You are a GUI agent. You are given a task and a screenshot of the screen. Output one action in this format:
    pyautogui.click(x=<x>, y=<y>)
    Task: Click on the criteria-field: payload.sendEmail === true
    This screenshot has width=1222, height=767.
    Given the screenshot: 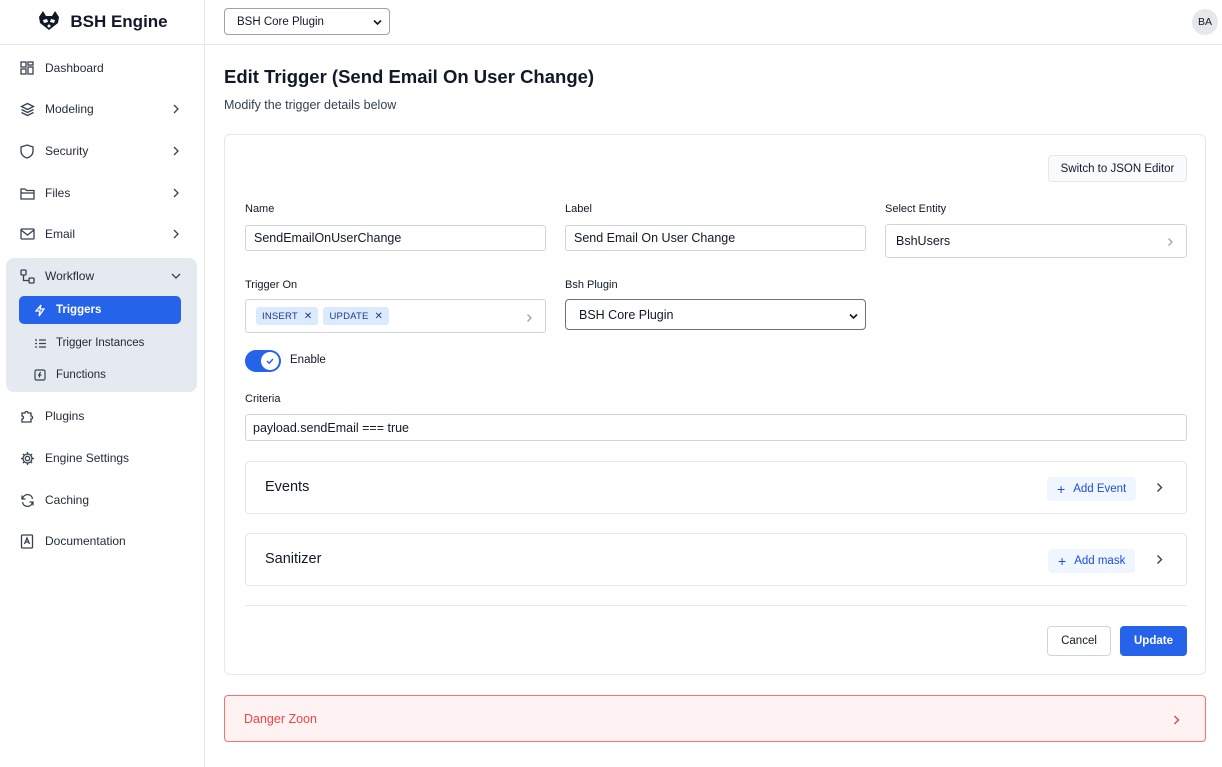 What is the action you would take?
    pyautogui.click(x=716, y=427)
    